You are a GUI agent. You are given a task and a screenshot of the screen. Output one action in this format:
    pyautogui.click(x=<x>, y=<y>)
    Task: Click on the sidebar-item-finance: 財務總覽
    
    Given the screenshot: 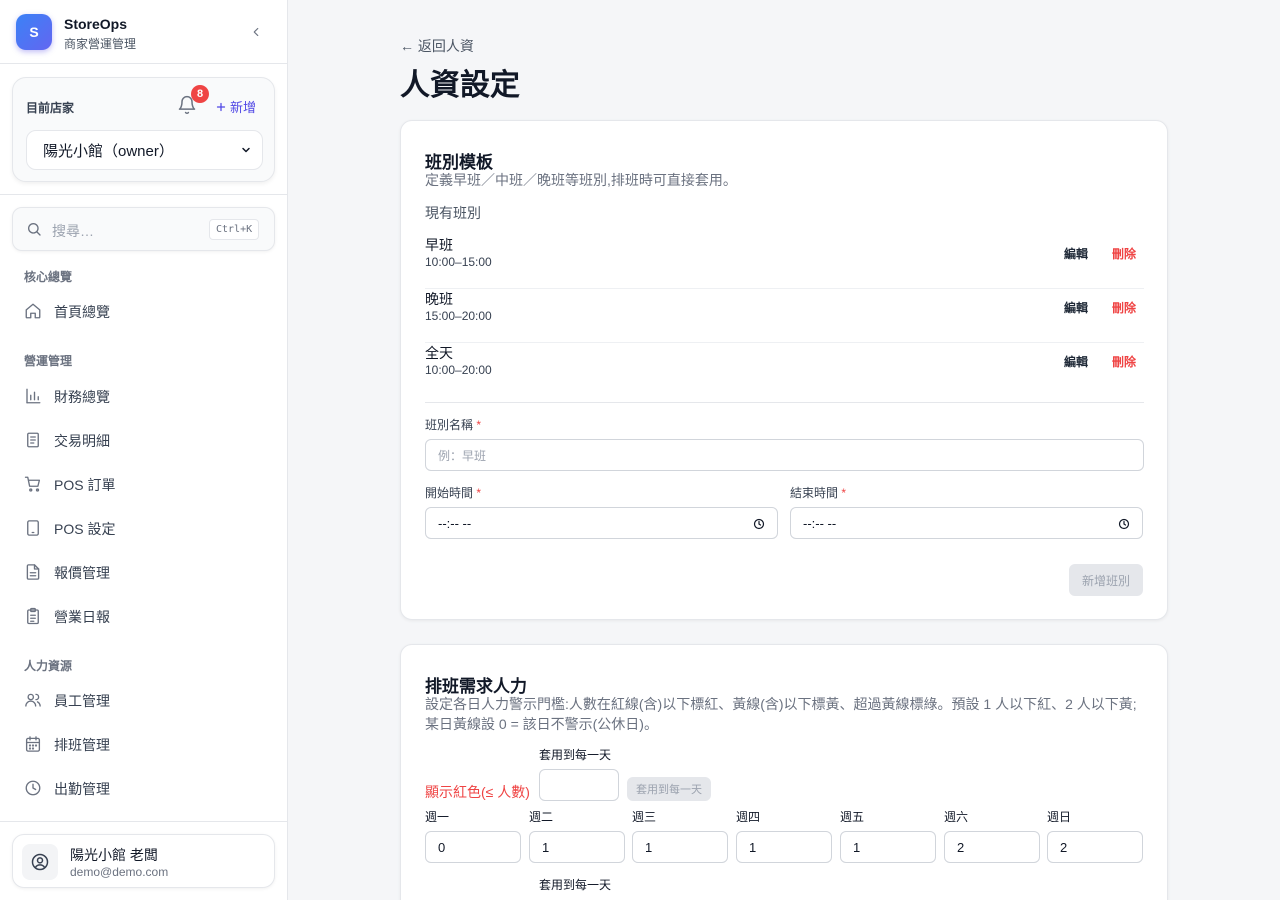 What is the action you would take?
    pyautogui.click(x=143, y=396)
    